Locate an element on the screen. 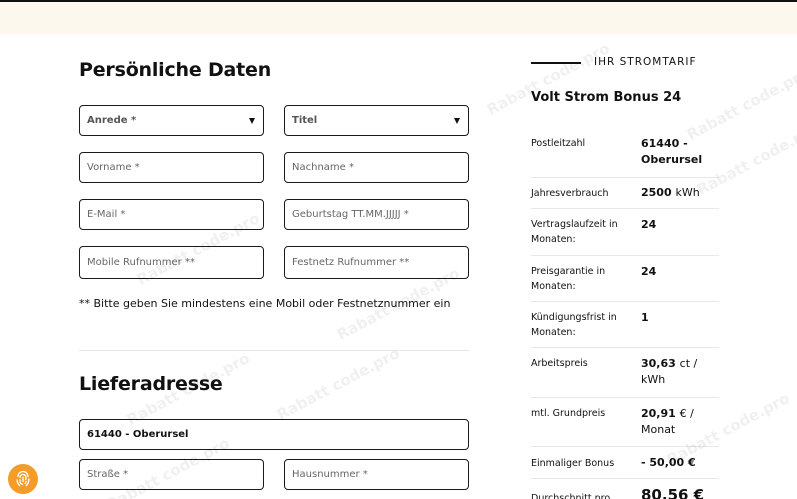 The image size is (797, 499). tariff-row-key: Arbeitspreis is located at coordinates (559, 363).